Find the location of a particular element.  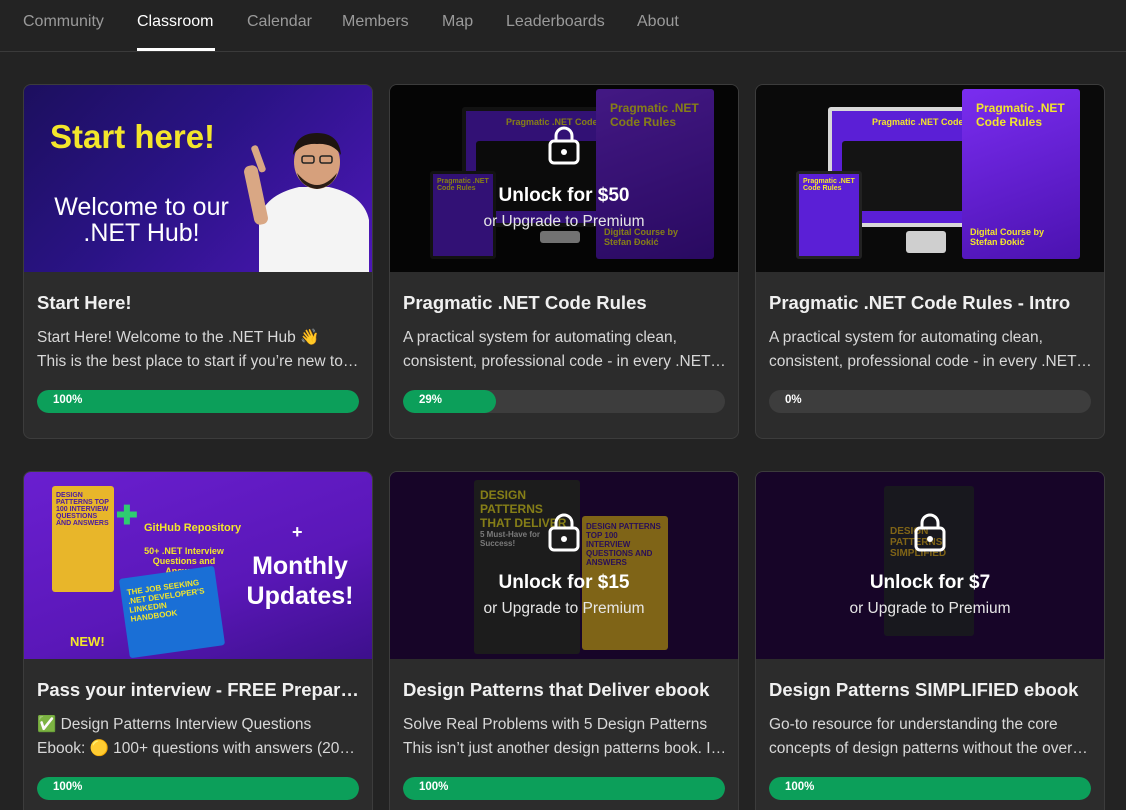

unlock-price: Unlock for $7 is located at coordinates (930, 582).